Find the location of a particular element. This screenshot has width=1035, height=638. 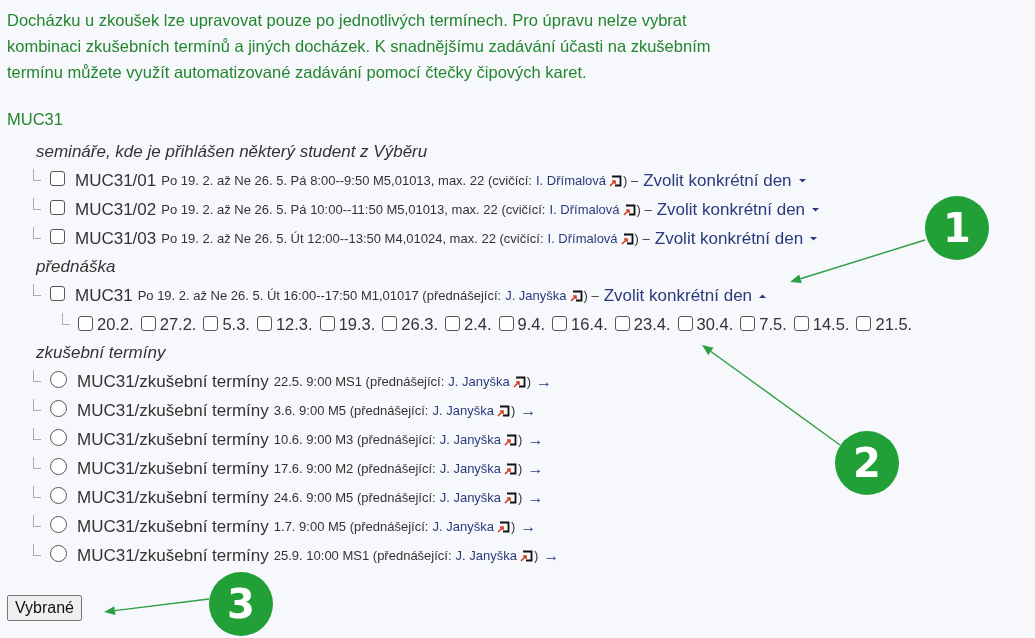

date-label: 14.5. is located at coordinates (831, 324).